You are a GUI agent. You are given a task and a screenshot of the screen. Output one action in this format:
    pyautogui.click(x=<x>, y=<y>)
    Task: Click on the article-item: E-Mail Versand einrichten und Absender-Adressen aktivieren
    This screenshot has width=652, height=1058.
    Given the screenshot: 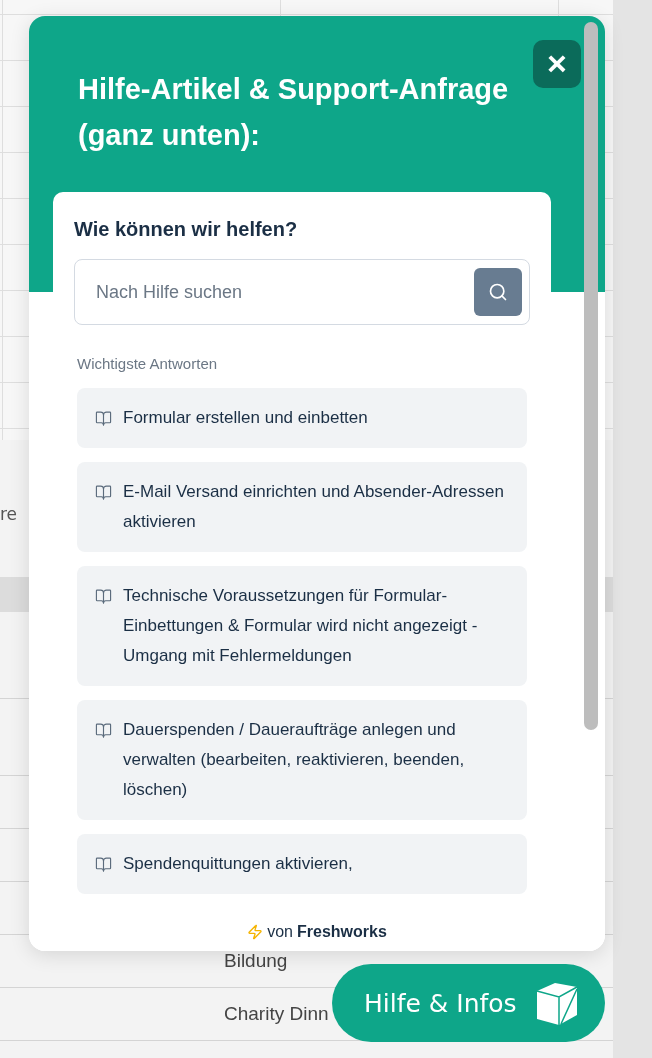 What is the action you would take?
    pyautogui.click(x=302, y=507)
    